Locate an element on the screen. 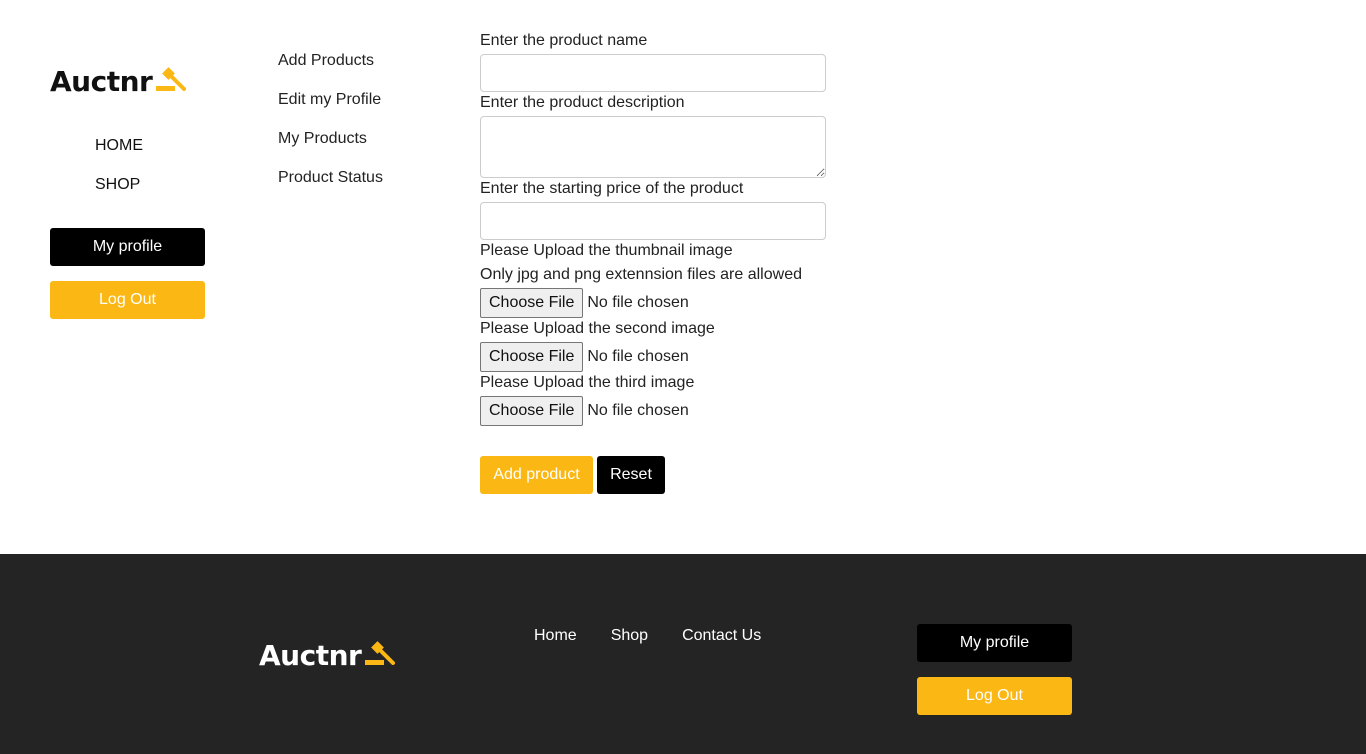  footer-brand-name: Auctnr is located at coordinates (310, 655).